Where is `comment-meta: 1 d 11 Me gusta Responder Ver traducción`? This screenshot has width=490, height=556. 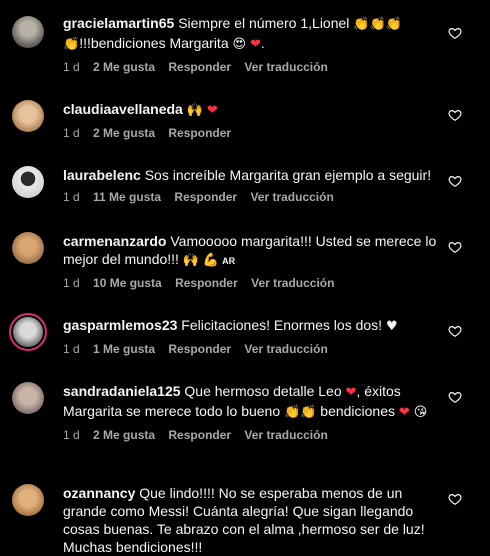 comment-meta: 1 d 11 Me gusta Responder Ver traducción is located at coordinates (252, 197).